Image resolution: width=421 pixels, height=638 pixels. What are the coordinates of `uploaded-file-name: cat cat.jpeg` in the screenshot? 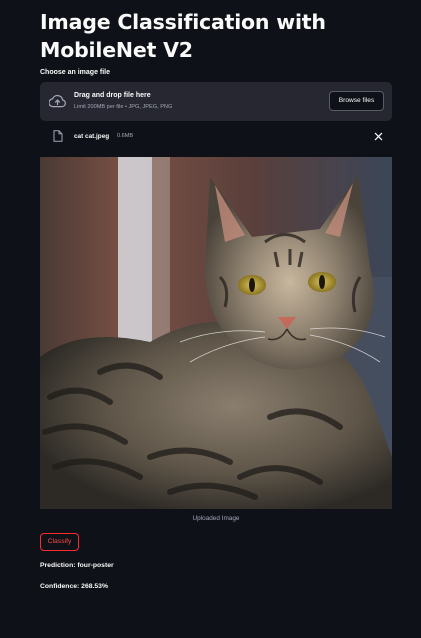 It's located at (92, 136).